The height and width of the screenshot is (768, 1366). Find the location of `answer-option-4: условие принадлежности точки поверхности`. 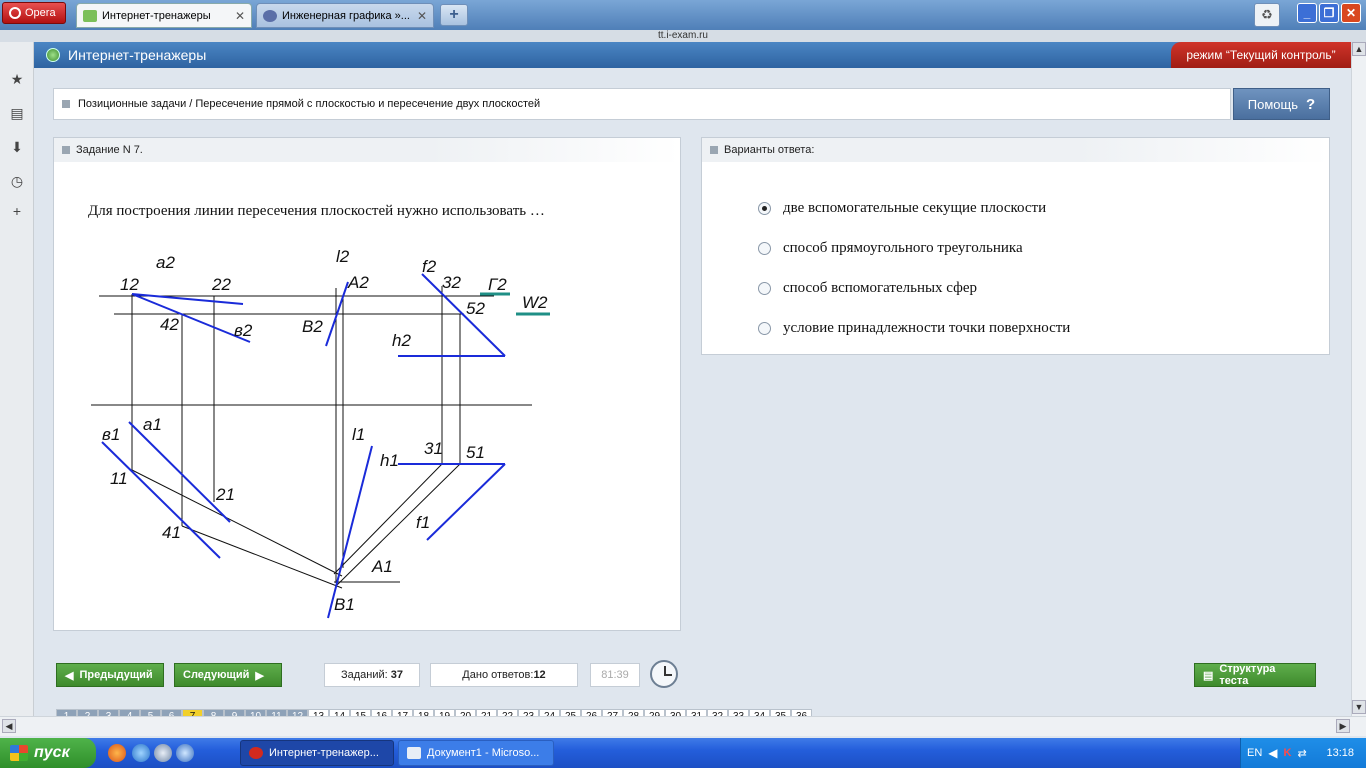

answer-option-4: условие принадлежности точки поверхности is located at coordinates (914, 328).